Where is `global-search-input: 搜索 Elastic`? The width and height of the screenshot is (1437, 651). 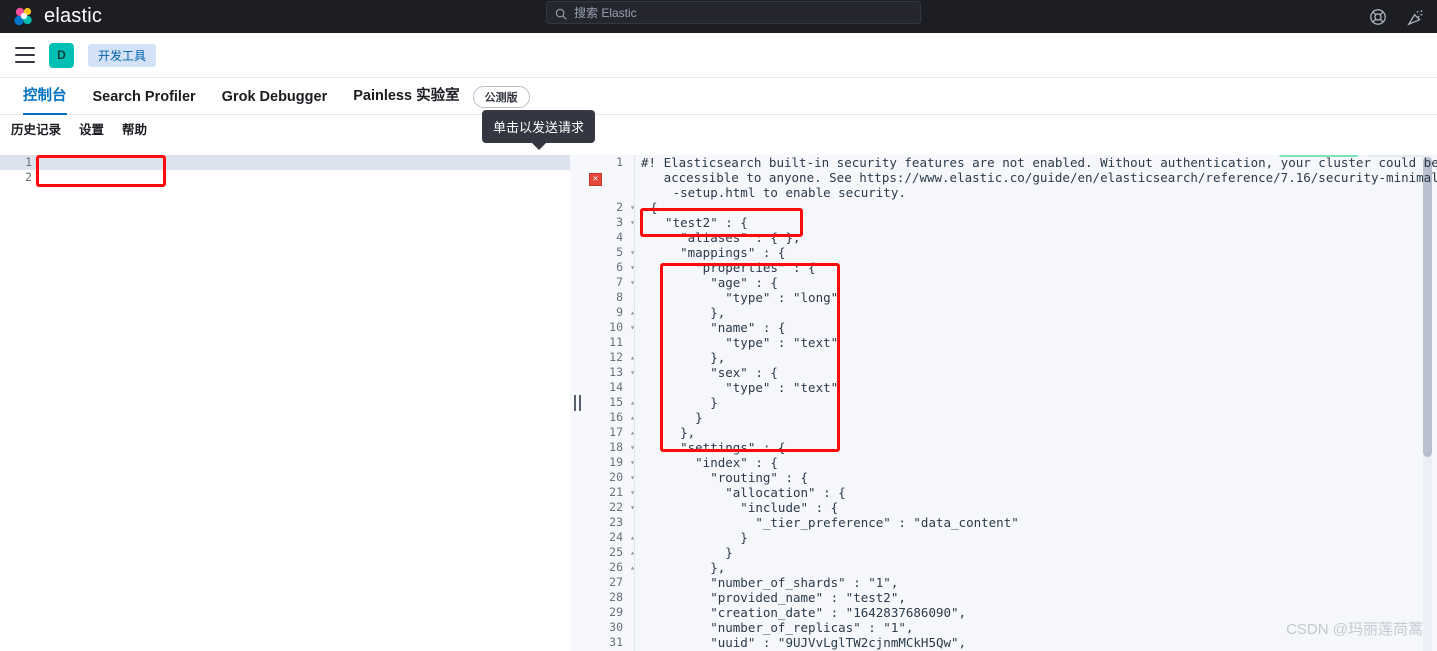
global-search-input: 搜索 Elastic is located at coordinates (733, 12).